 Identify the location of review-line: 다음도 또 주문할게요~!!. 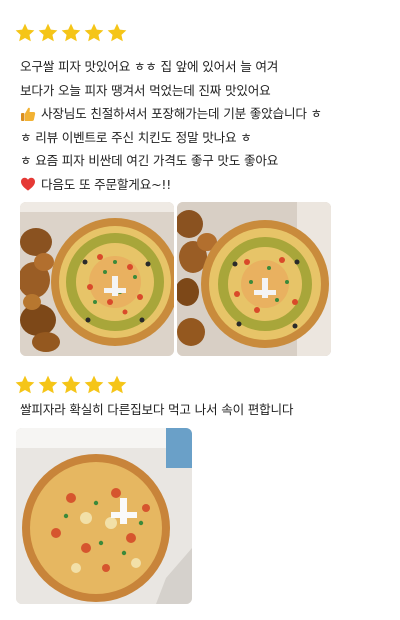
(205, 185).